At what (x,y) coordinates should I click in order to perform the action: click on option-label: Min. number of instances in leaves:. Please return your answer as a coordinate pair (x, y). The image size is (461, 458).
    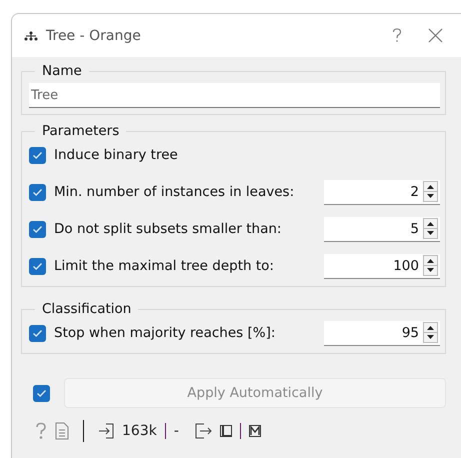
    Looking at the image, I should click on (175, 192).